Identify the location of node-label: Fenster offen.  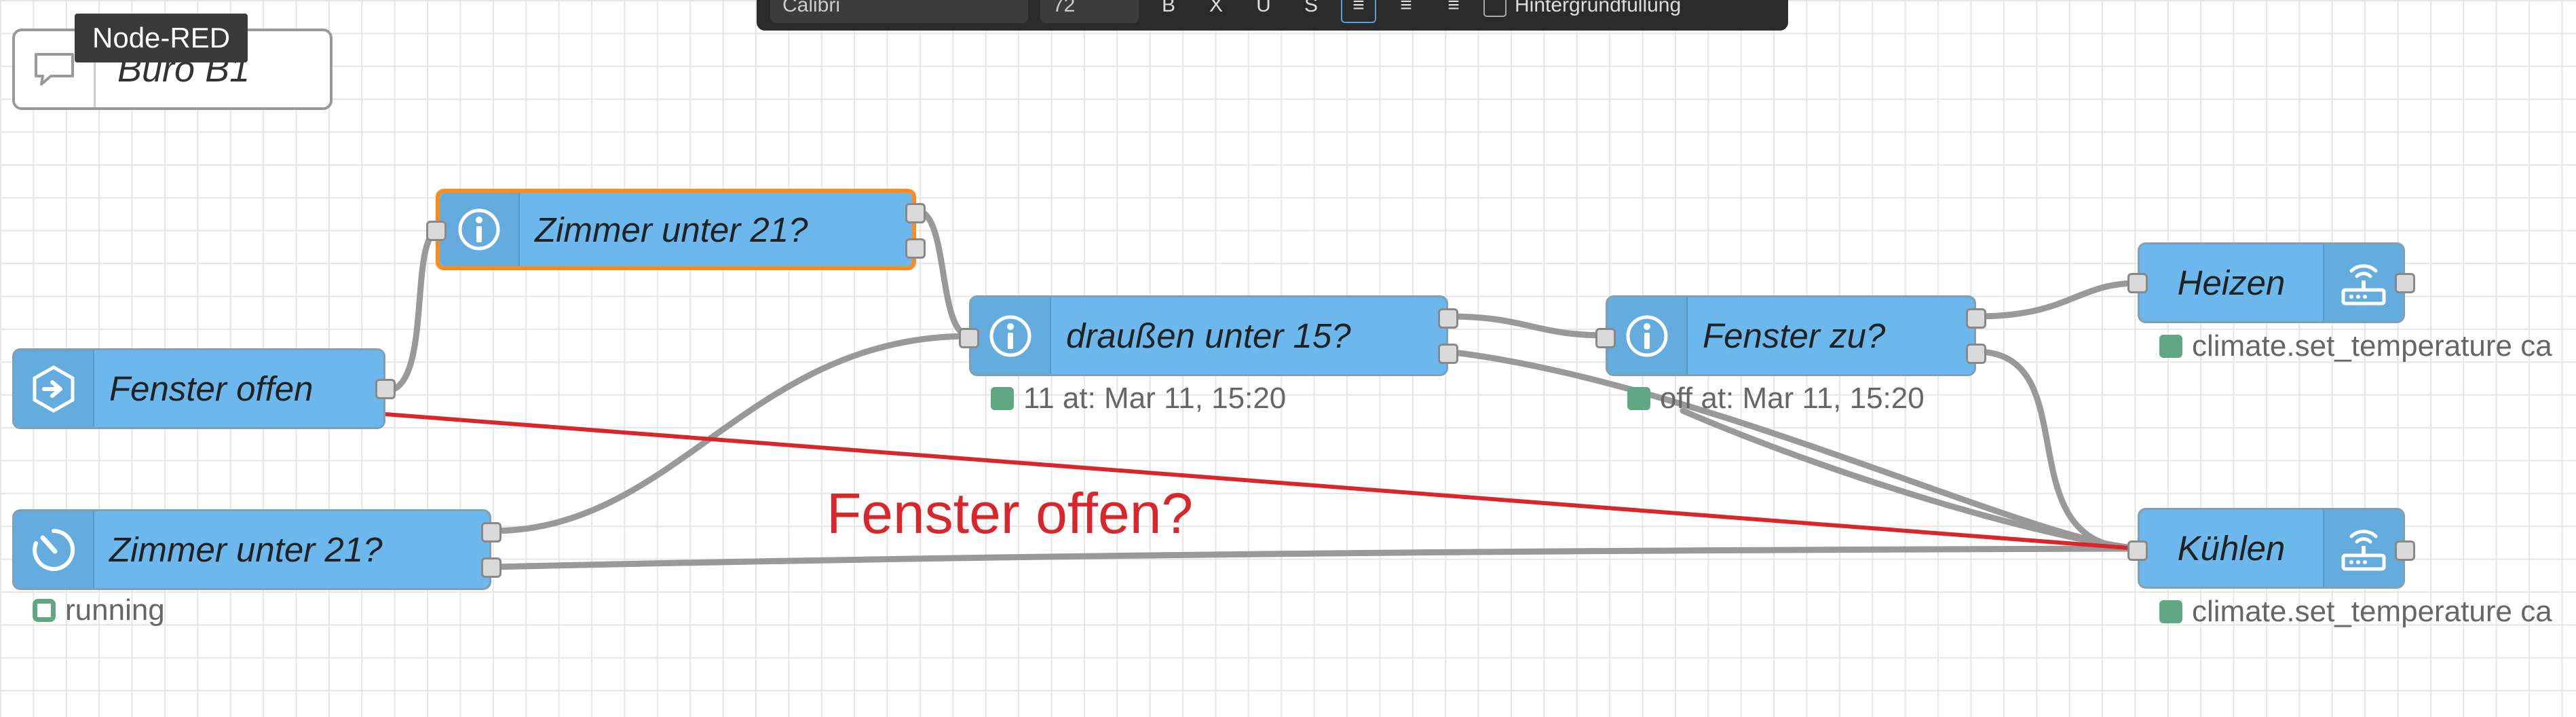
(212, 388).